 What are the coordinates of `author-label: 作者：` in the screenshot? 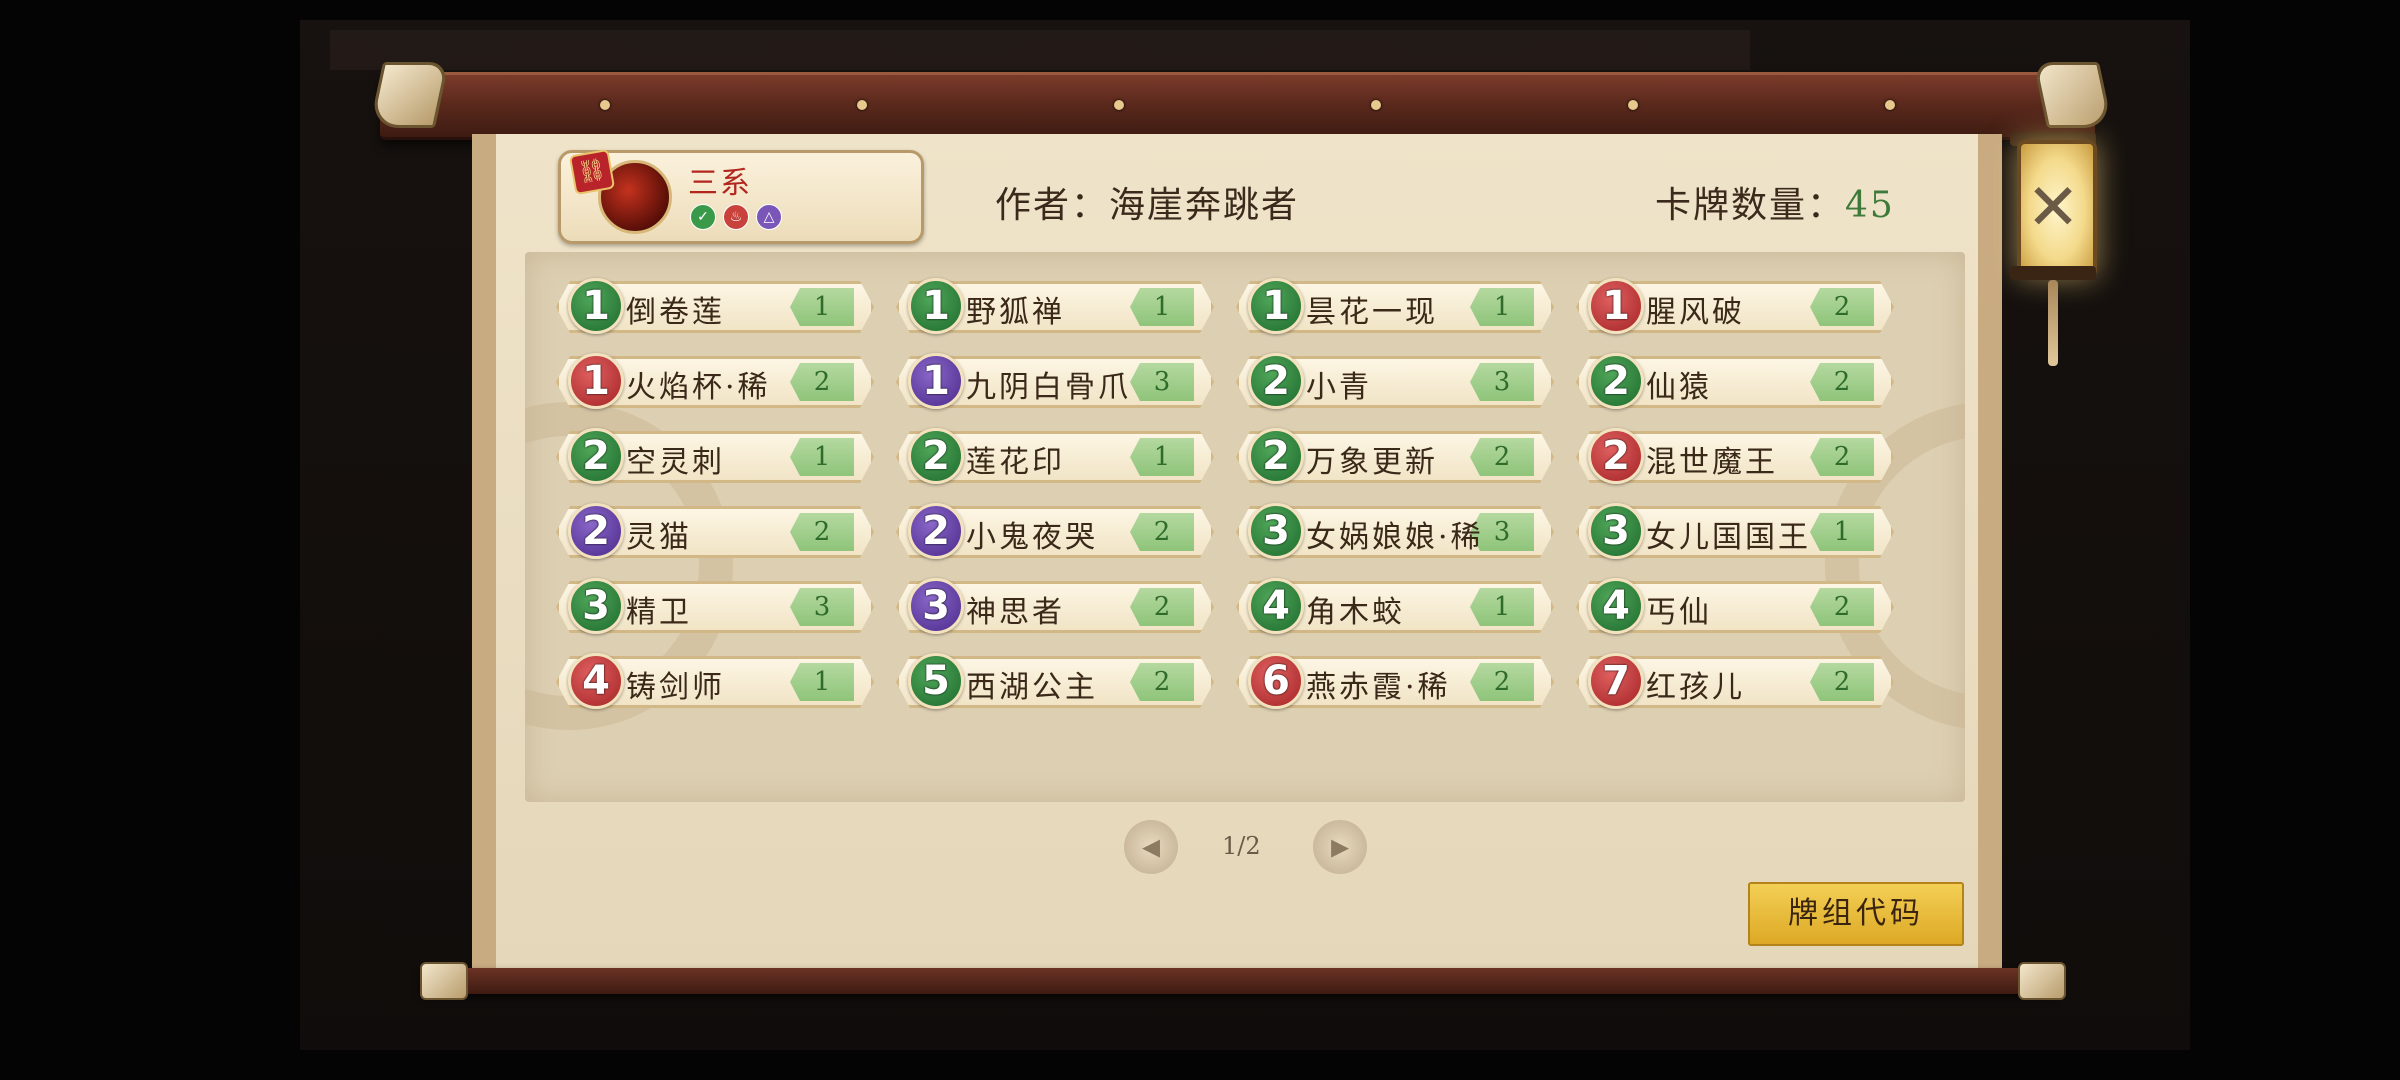 It's located at (1052, 205).